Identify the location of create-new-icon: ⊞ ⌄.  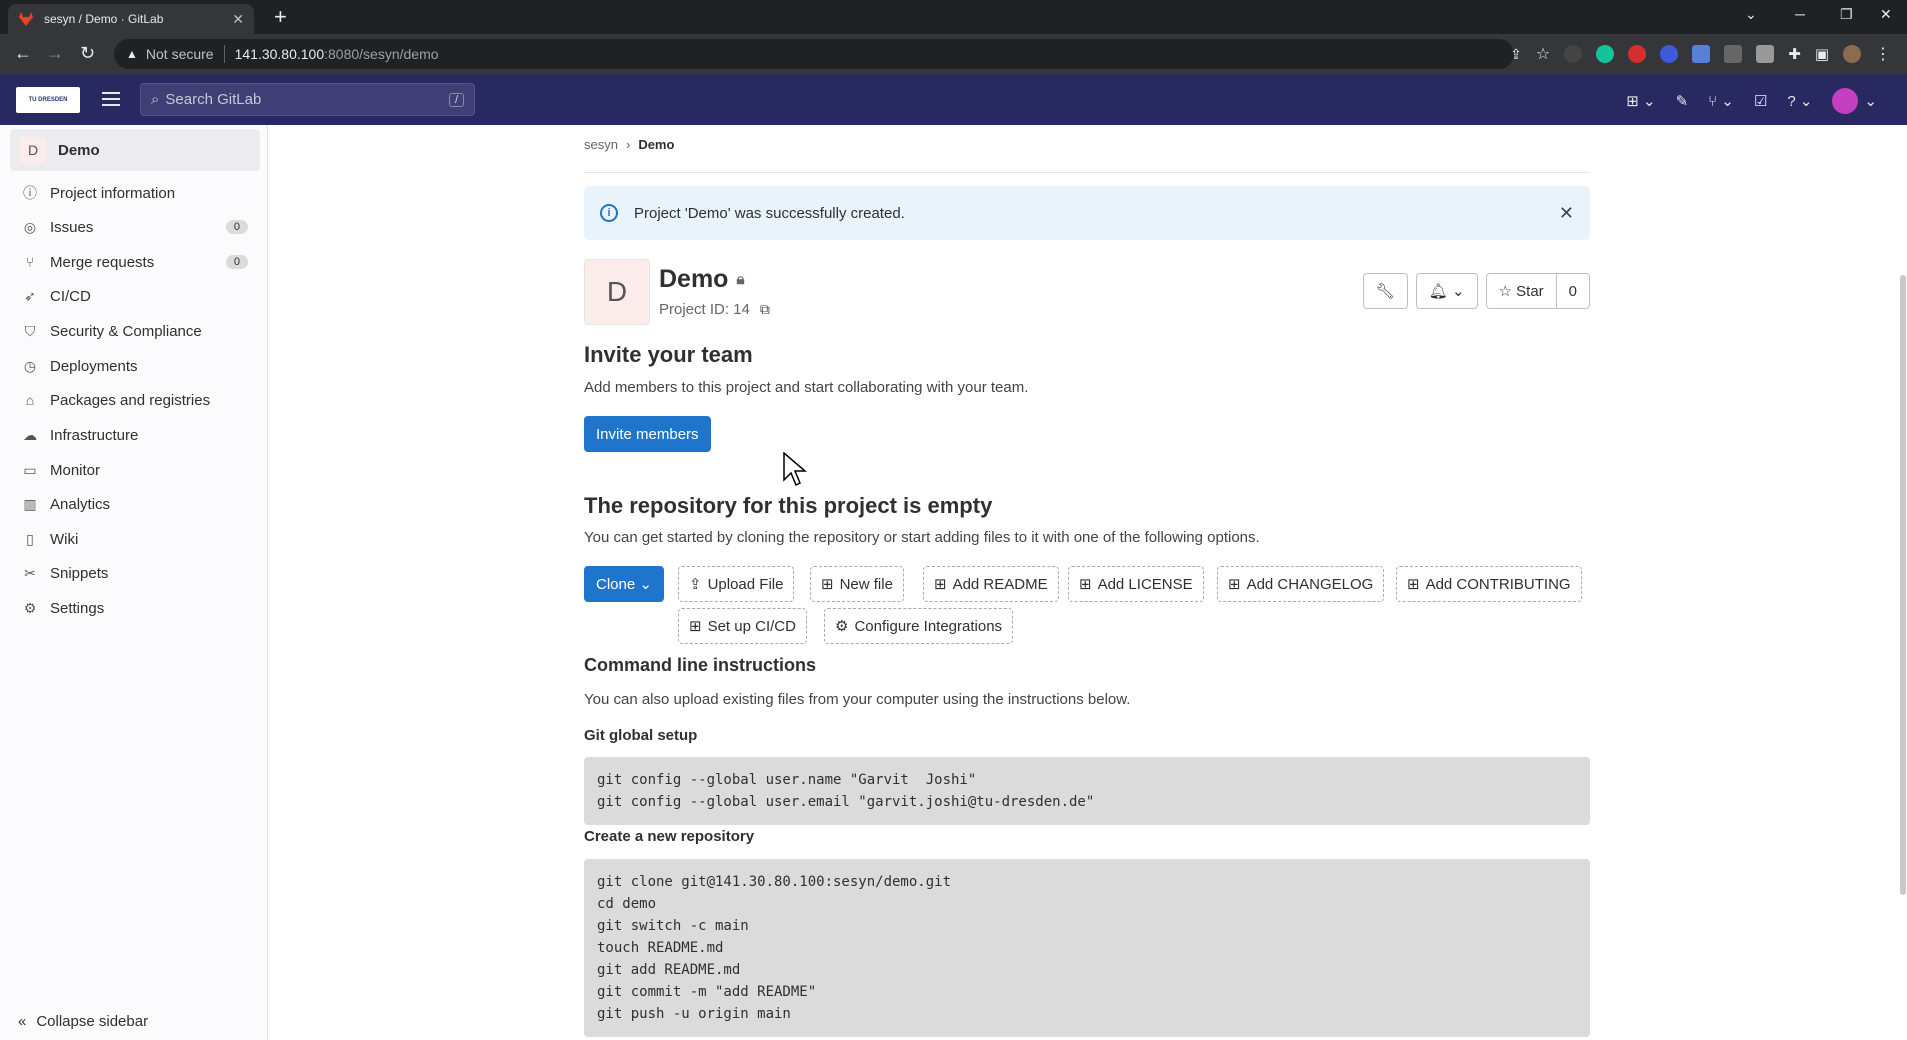
(1640, 101).